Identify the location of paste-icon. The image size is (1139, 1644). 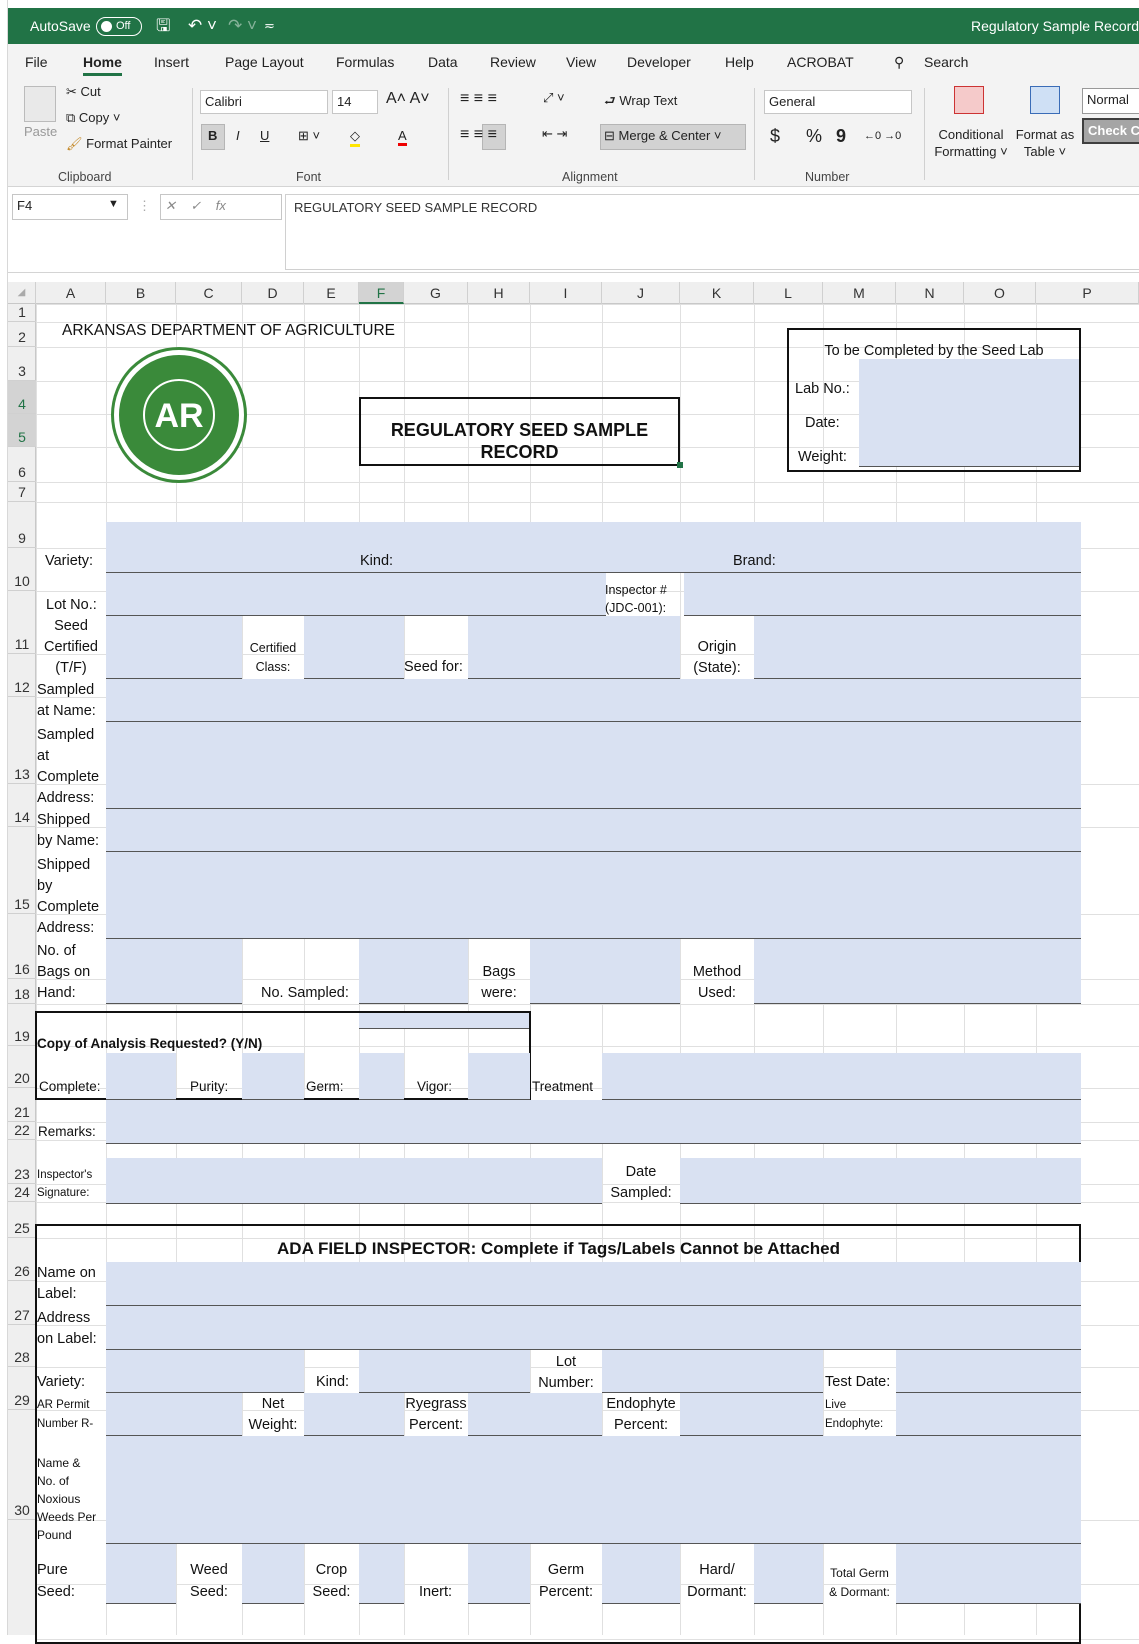
(40, 104).